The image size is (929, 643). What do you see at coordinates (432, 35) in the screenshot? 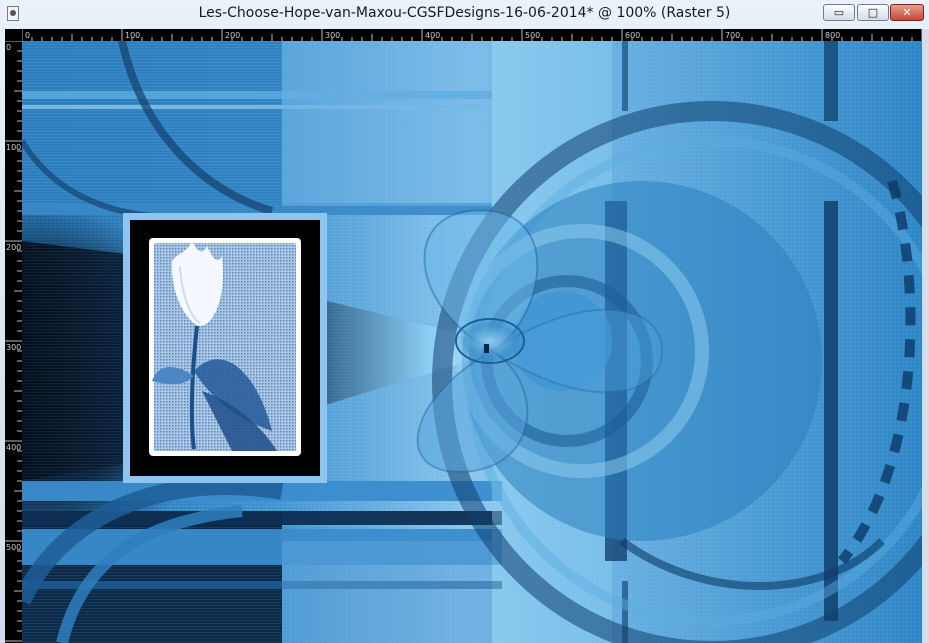
I see `ruler-label-h: 400` at bounding box center [432, 35].